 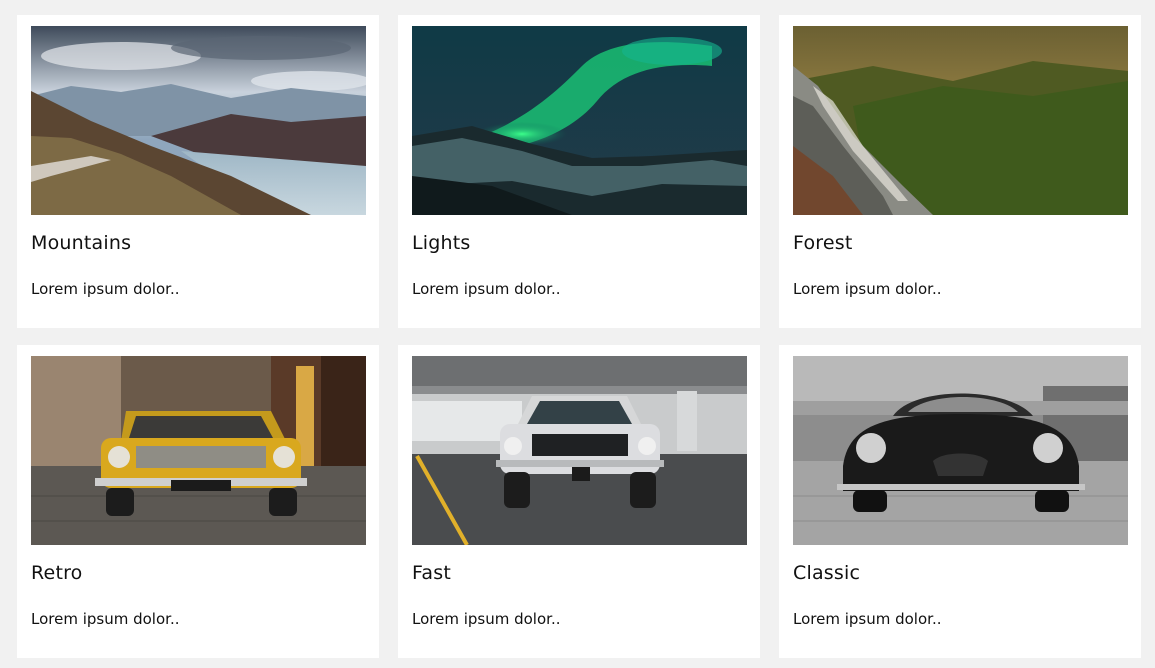 I want to click on gallery-card-forest: Forest Lorem ipsum dolor.., so click(x=960, y=171).